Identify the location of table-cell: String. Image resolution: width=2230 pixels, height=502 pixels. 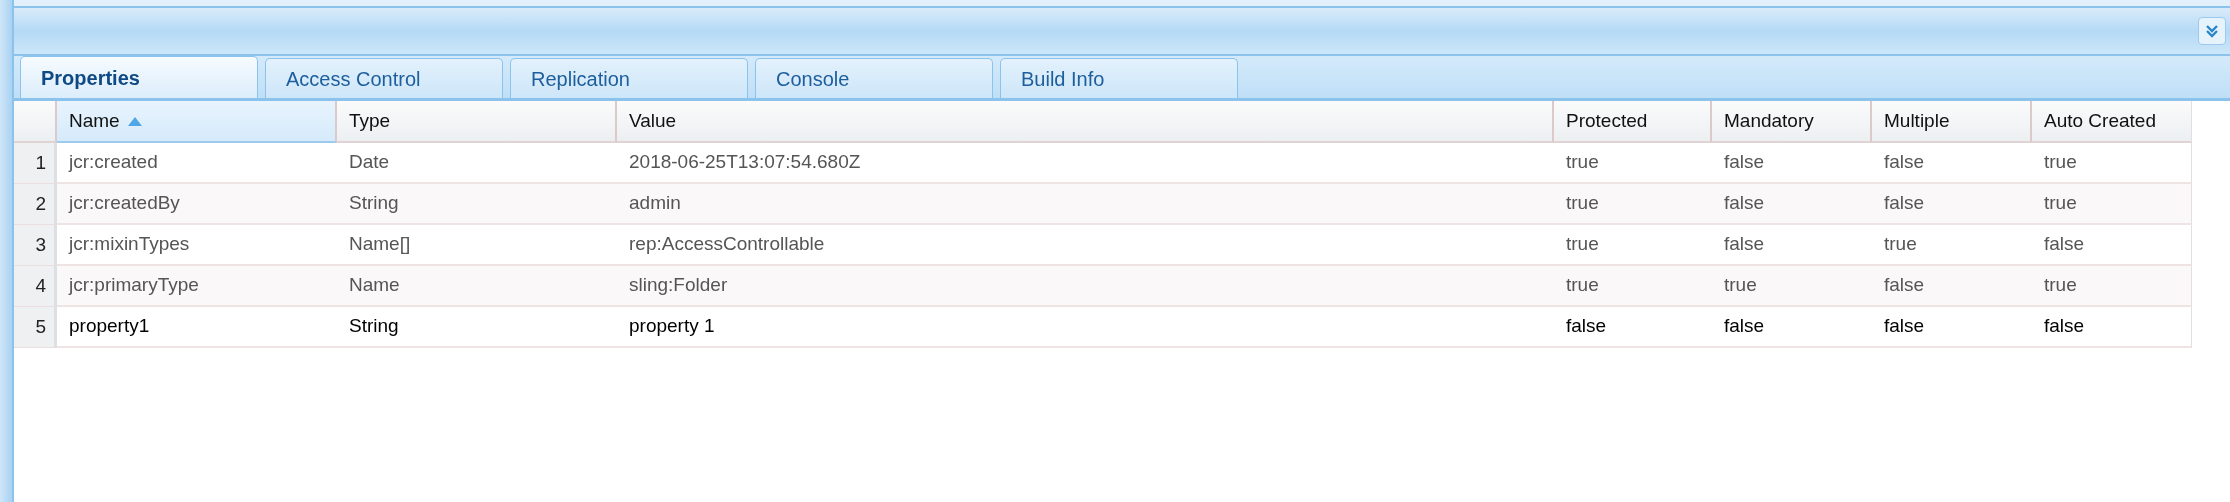
(477, 204).